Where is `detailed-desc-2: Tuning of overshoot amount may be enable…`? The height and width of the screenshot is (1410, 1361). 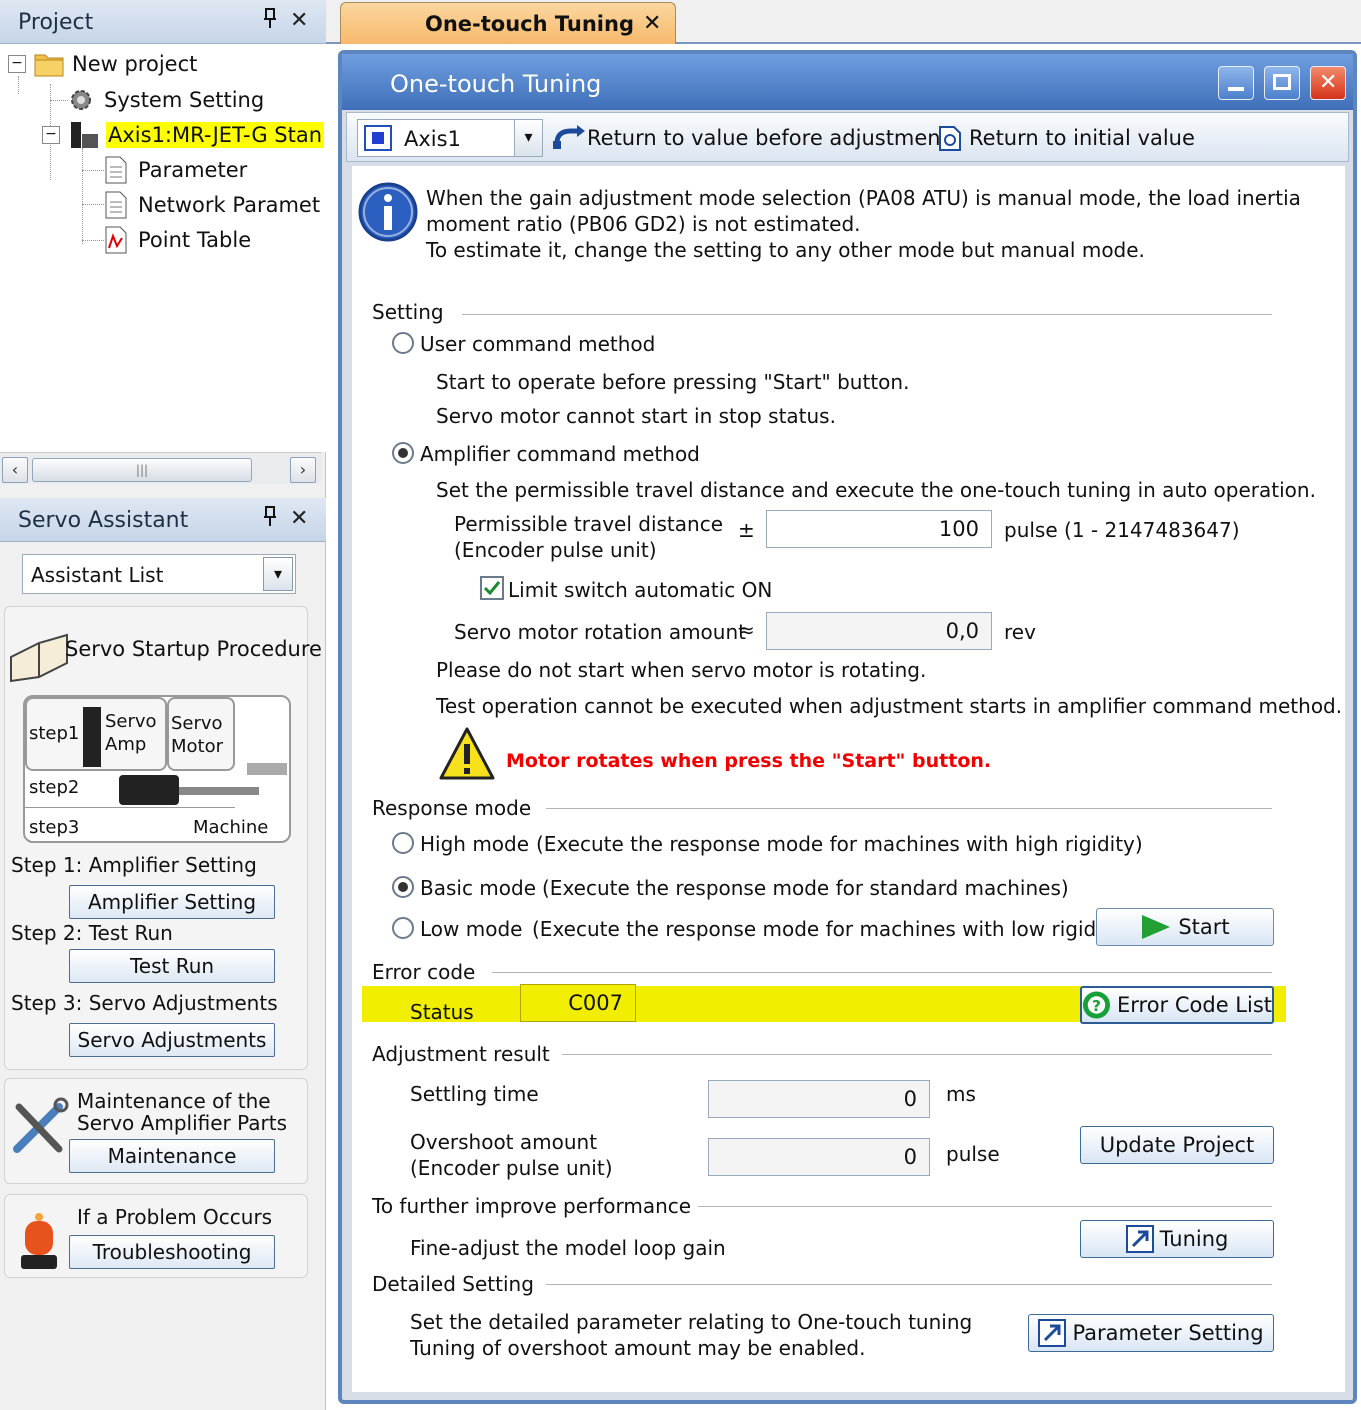 detailed-desc-2: Tuning of overshoot amount may be enable… is located at coordinates (638, 1348).